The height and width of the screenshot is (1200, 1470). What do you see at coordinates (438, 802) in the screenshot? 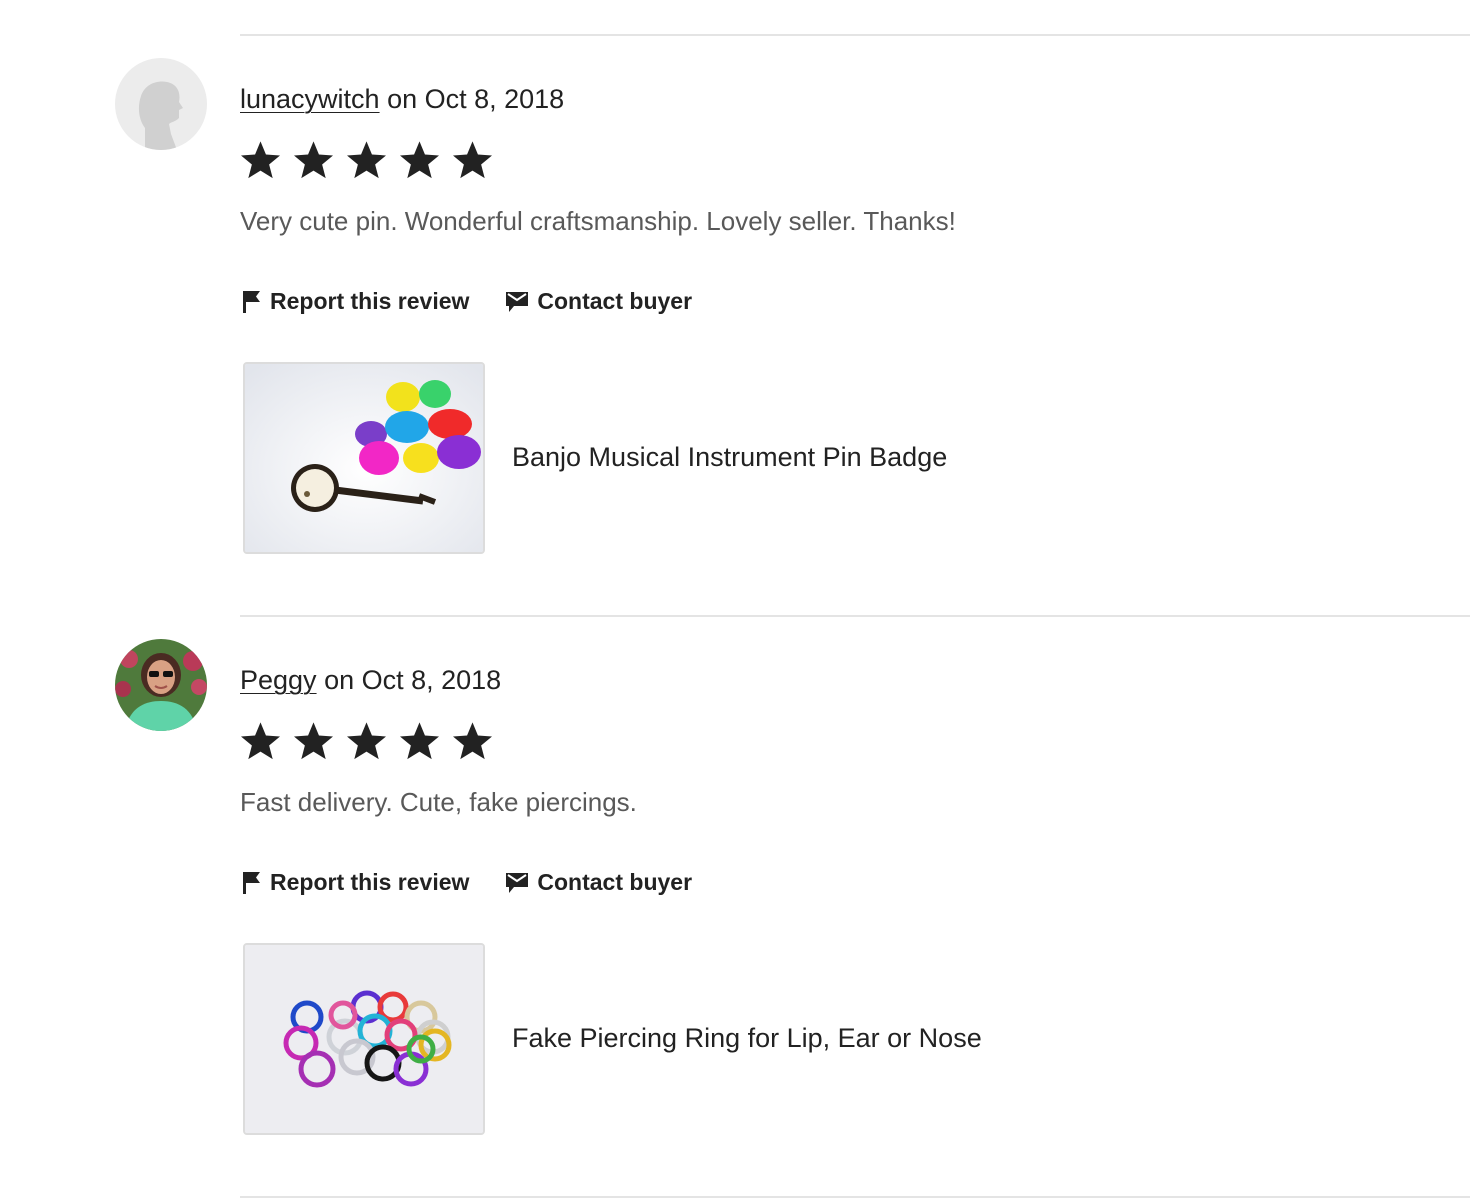
I see `review-text: Fast delivery. Cute, fake piercings.` at bounding box center [438, 802].